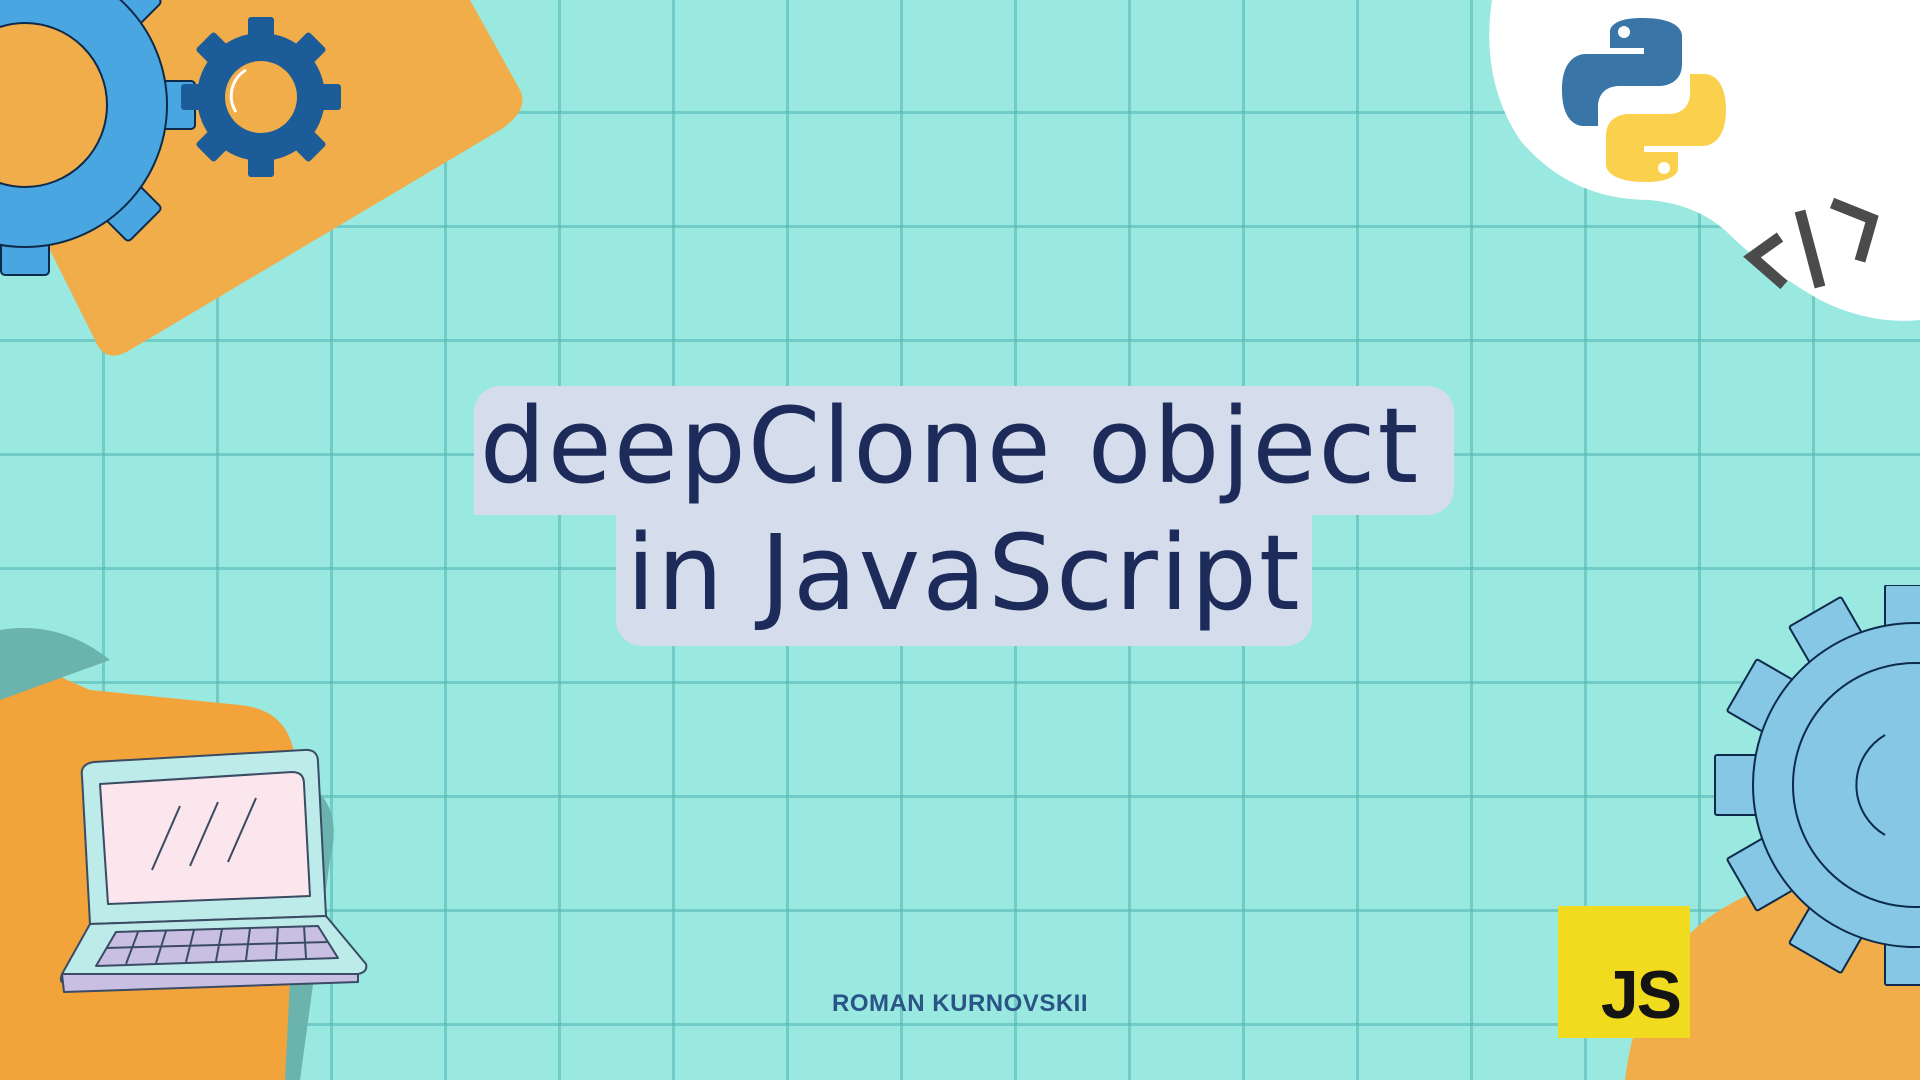 This screenshot has height=1080, width=1920. I want to click on title-line-1: deepClone object, so click(964, 451).